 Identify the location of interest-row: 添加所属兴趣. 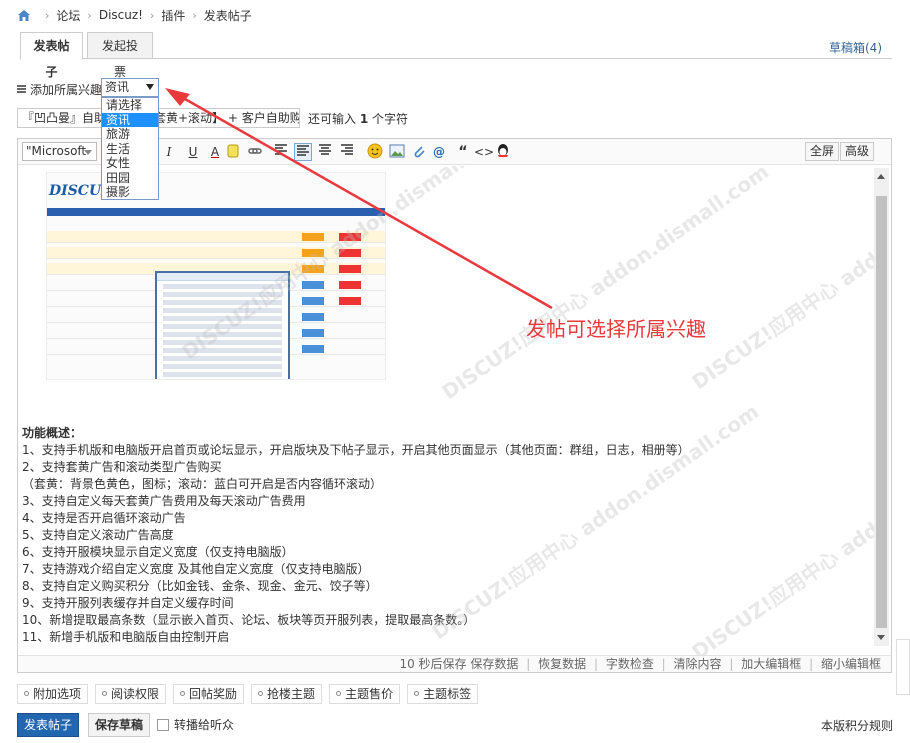
(59, 89).